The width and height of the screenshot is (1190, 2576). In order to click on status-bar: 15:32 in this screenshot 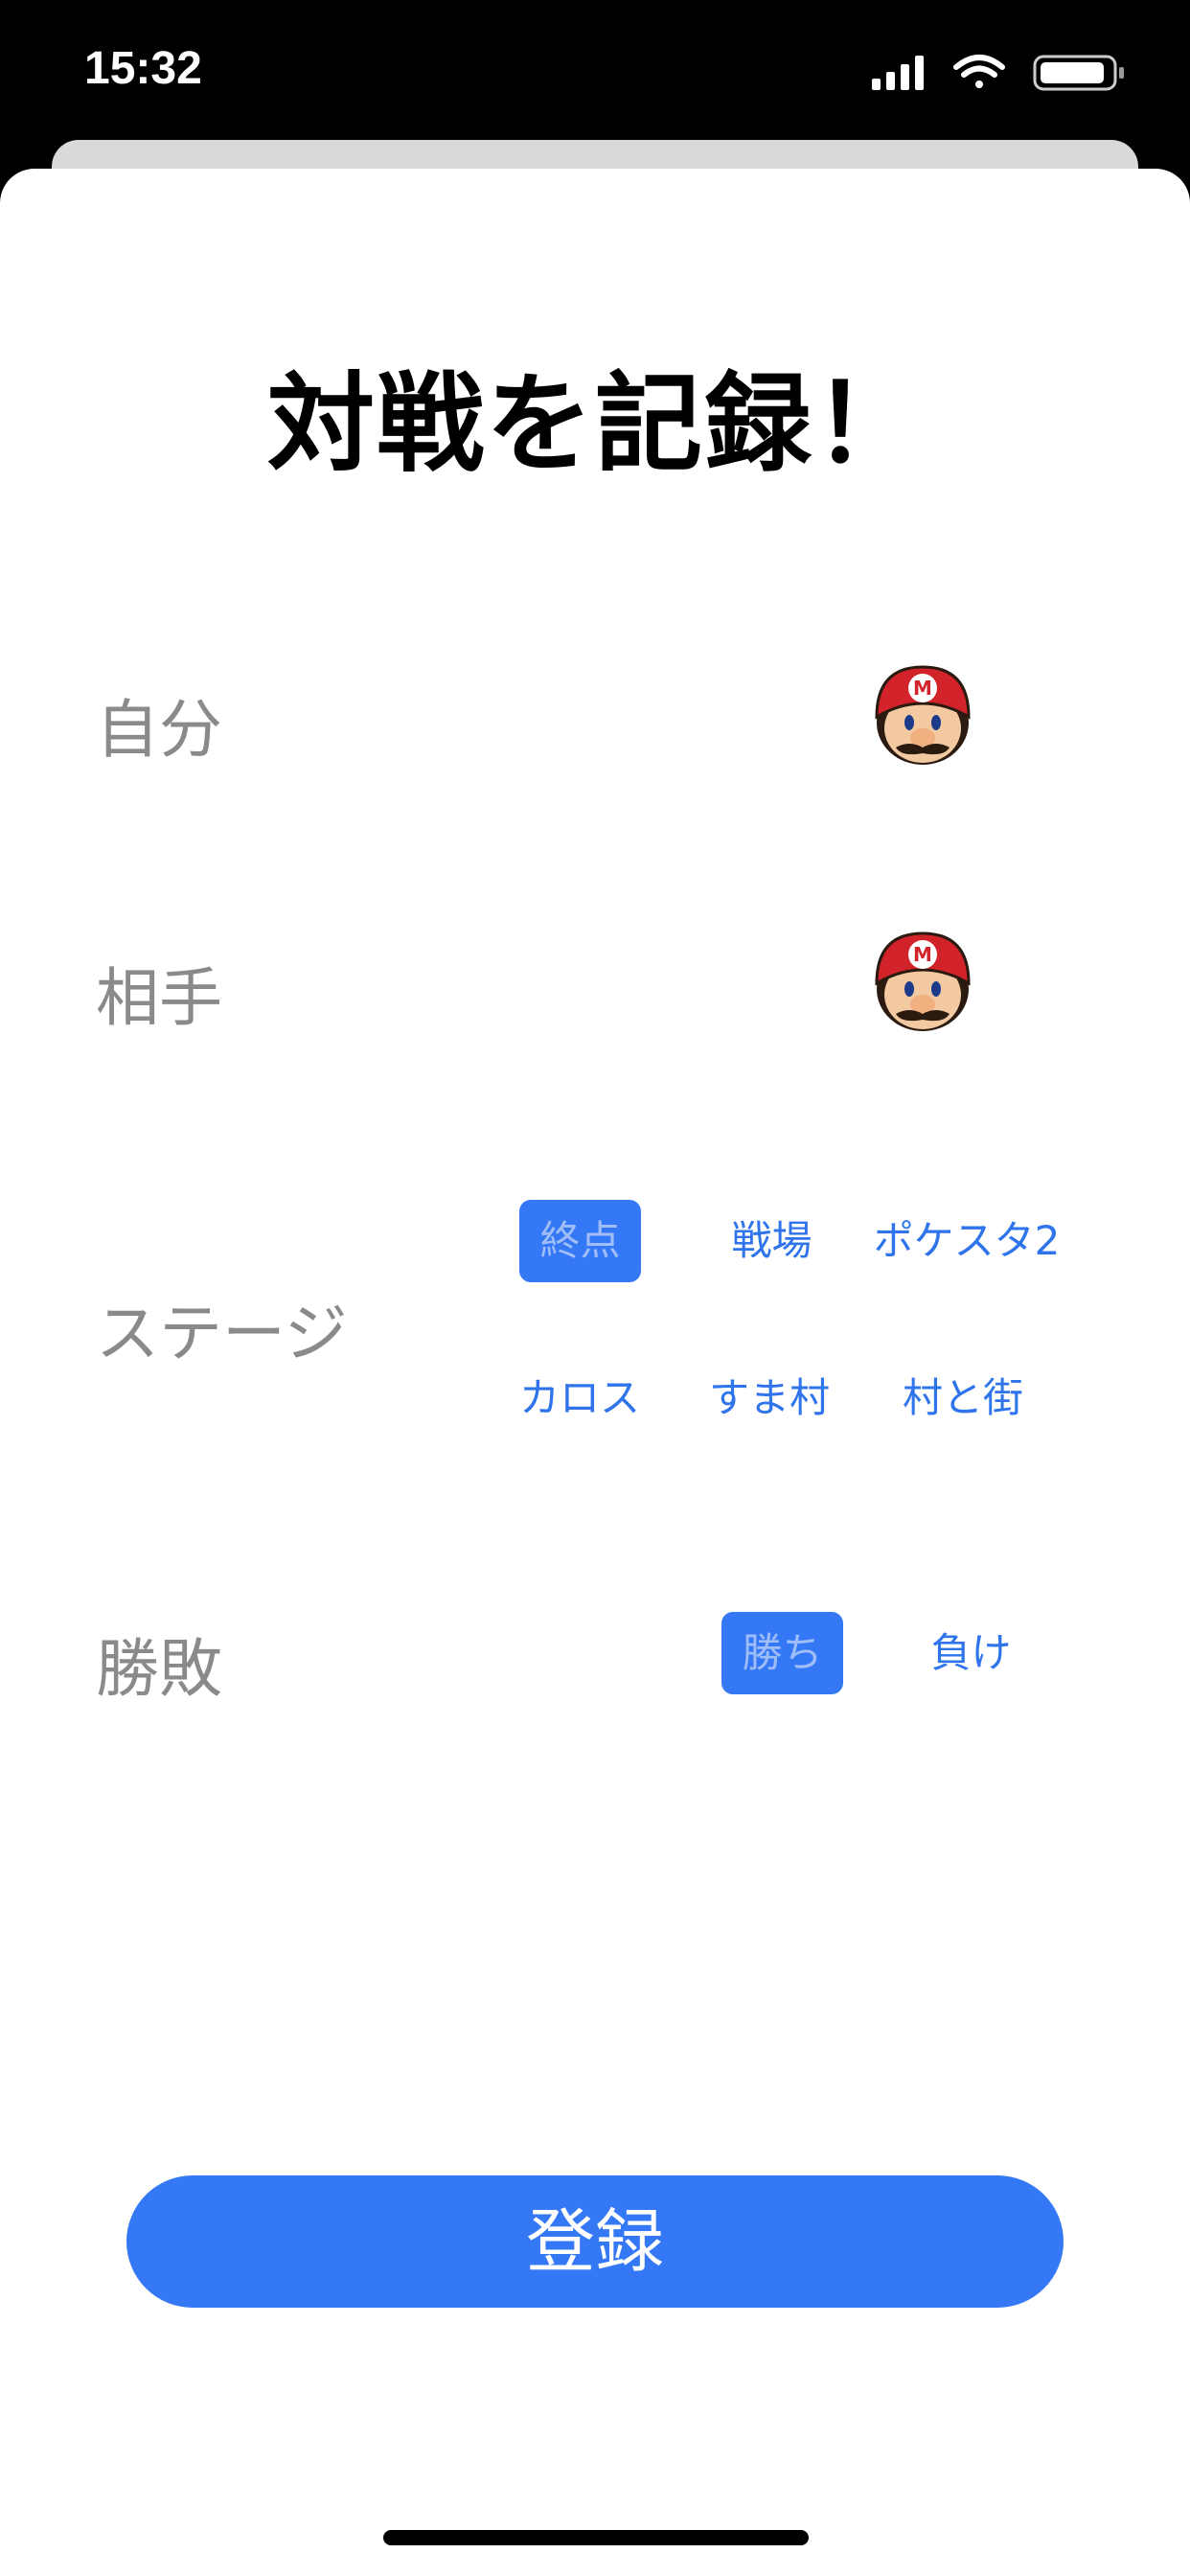, I will do `click(595, 72)`.